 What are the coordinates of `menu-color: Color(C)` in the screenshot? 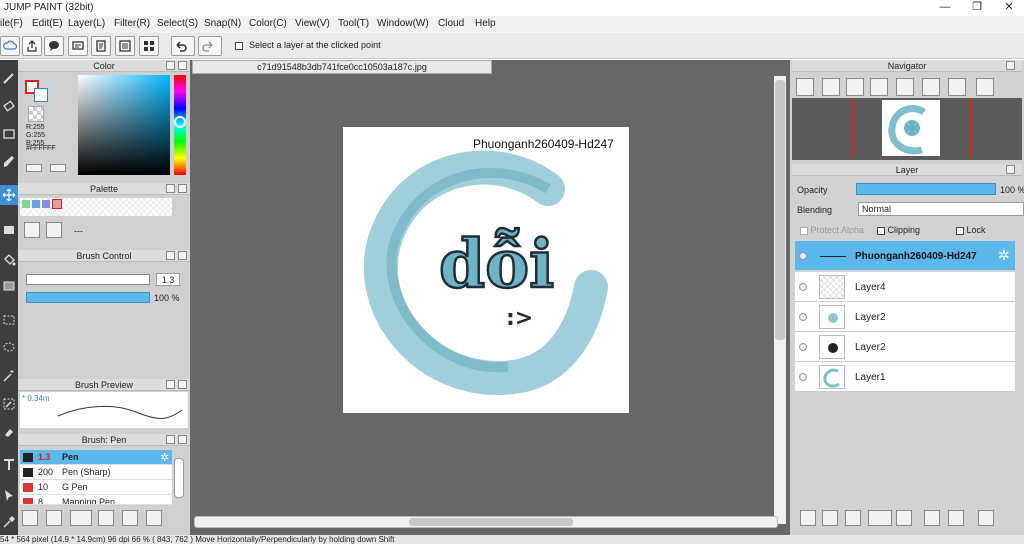 It's located at (268, 23).